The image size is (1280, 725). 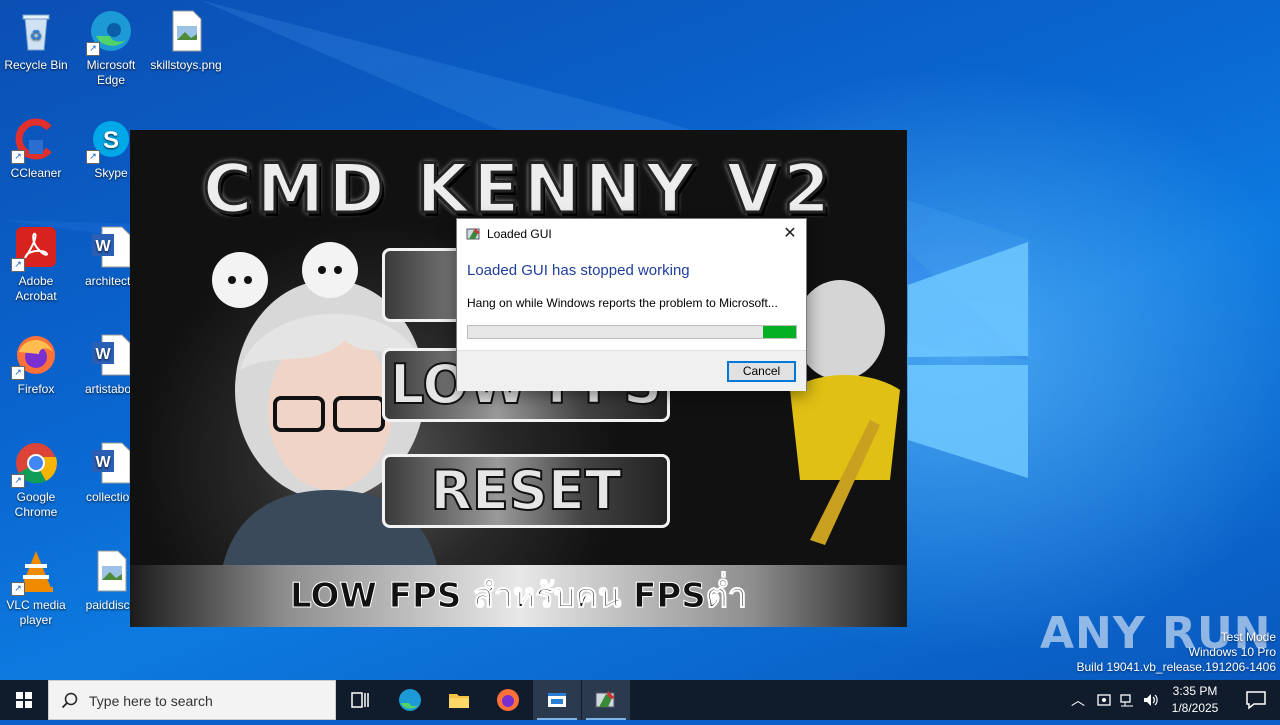 I want to click on volume-icon, so click(x=1151, y=700).